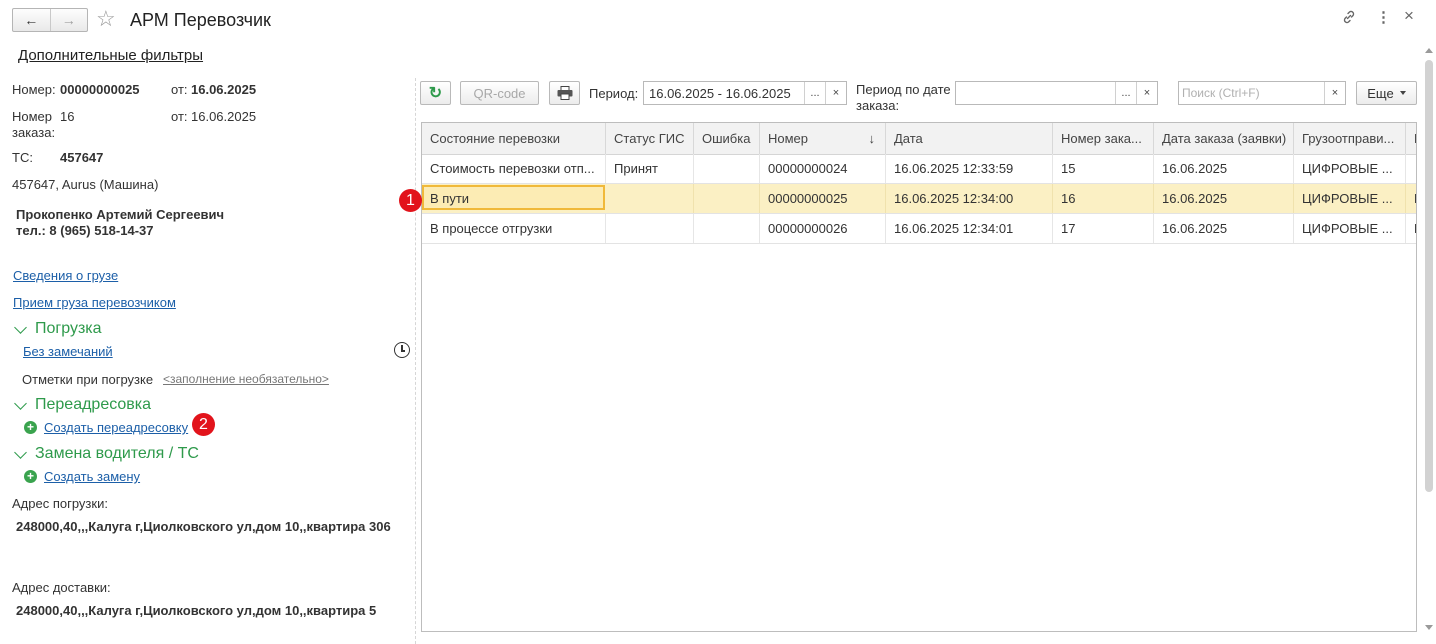 This screenshot has width=1436, height=644. Describe the element at coordinates (22, 157) in the screenshot. I see `ts-label: ТС:` at that location.